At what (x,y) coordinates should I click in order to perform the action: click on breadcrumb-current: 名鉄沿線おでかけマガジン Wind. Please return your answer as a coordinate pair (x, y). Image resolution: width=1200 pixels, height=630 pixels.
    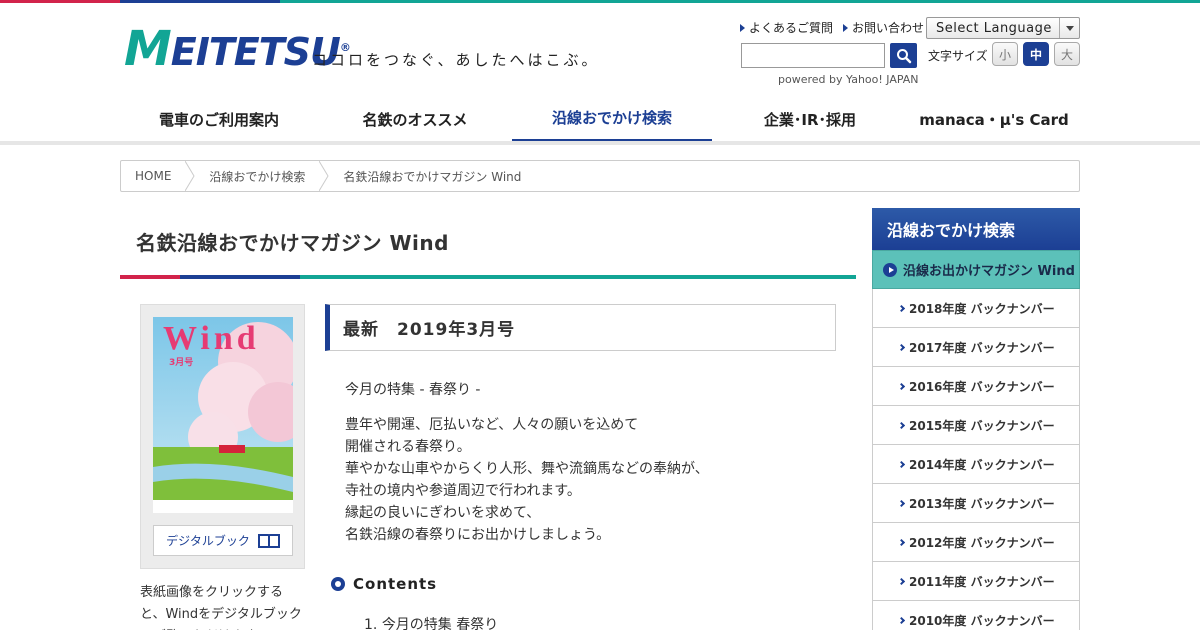
    Looking at the image, I should click on (432, 176).